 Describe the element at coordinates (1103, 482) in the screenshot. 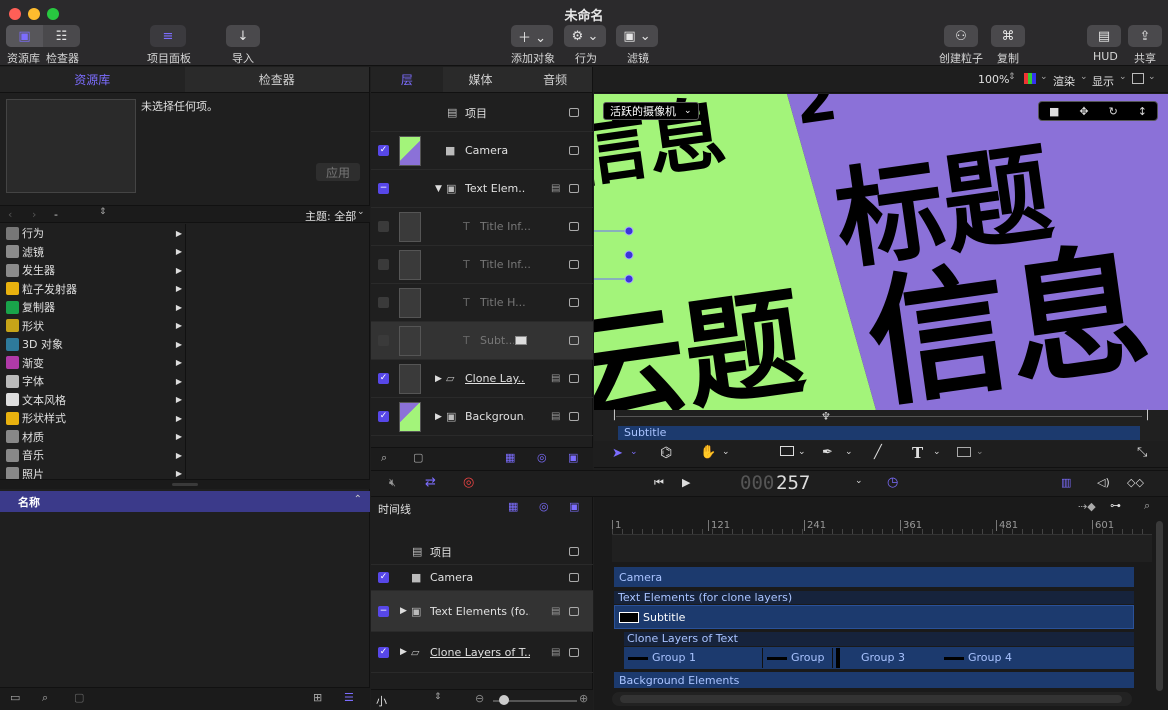

I see `volume-icon: ◁)` at that location.